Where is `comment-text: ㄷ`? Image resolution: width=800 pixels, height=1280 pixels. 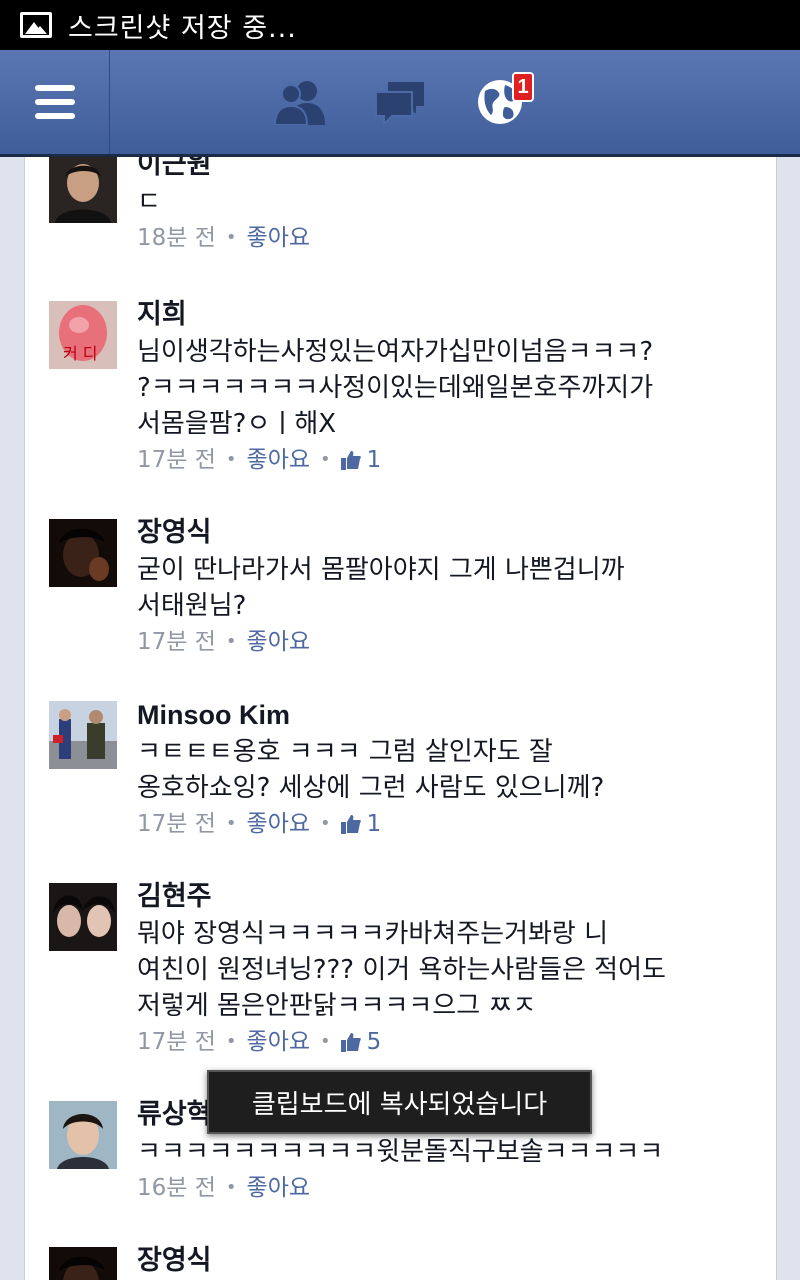 comment-text: ㄷ is located at coordinates (149, 202).